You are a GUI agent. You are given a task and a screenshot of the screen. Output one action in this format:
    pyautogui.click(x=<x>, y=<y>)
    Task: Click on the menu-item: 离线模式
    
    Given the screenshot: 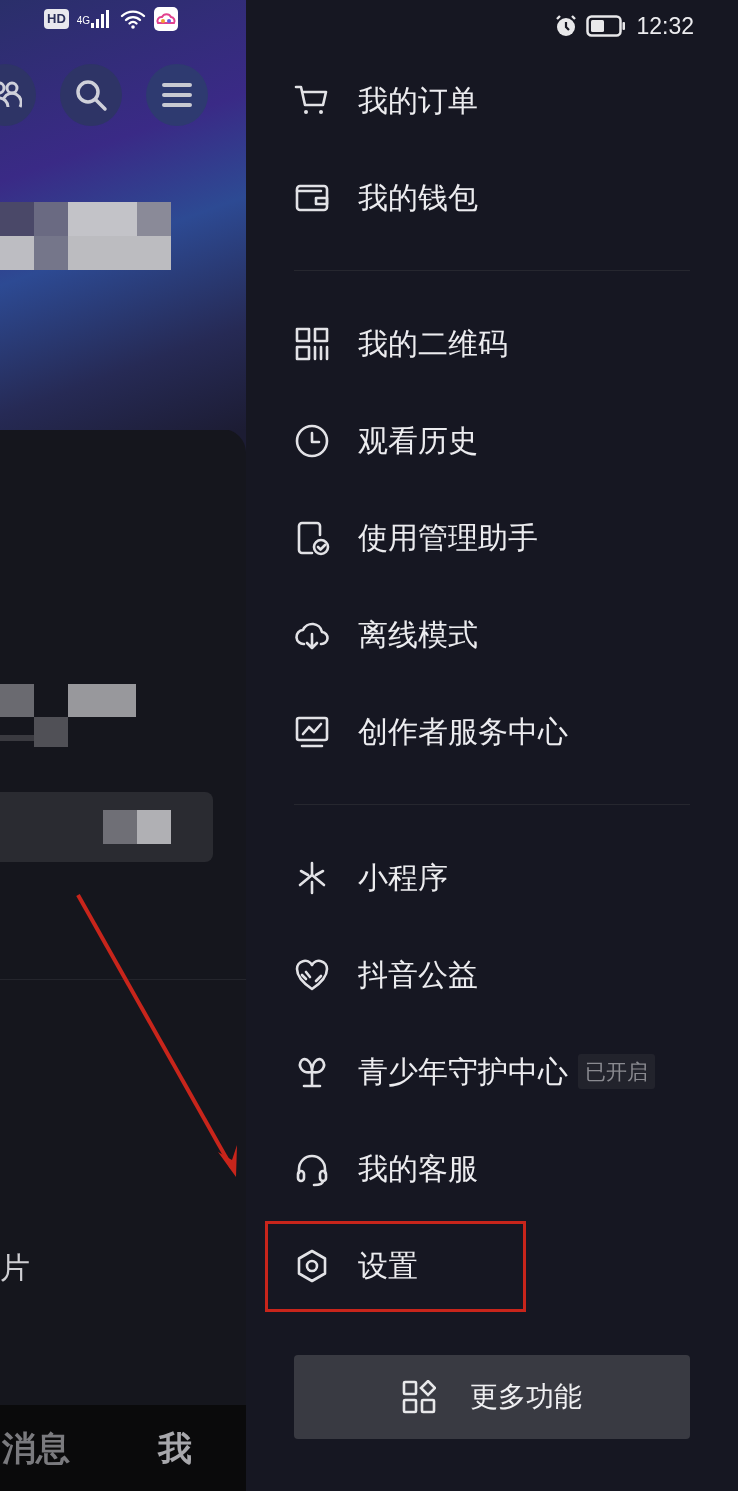 What is the action you would take?
    pyautogui.click(x=492, y=634)
    